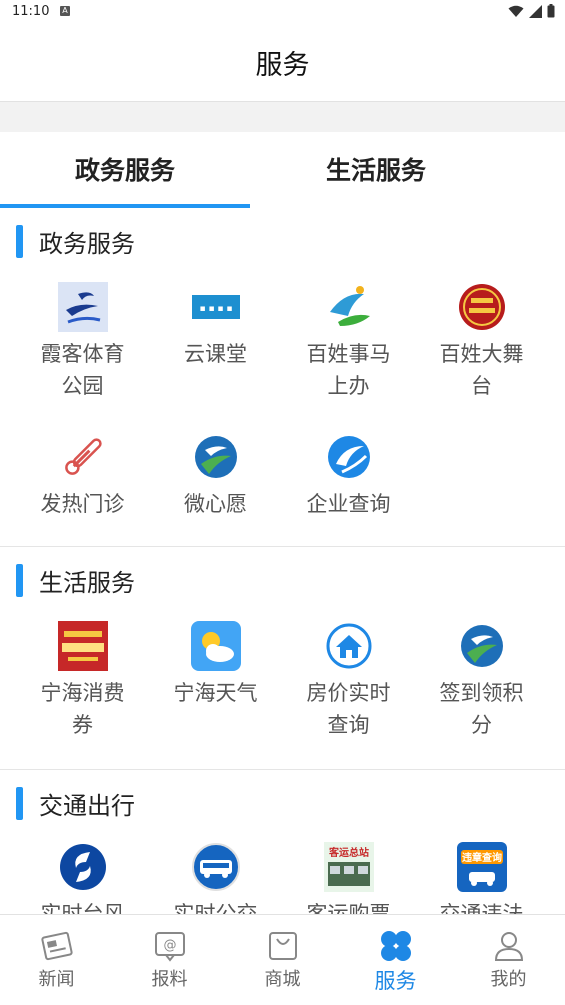 This screenshot has width=565, height=1005. Describe the element at coordinates (551, 11) in the screenshot. I see `battery-icon` at that location.